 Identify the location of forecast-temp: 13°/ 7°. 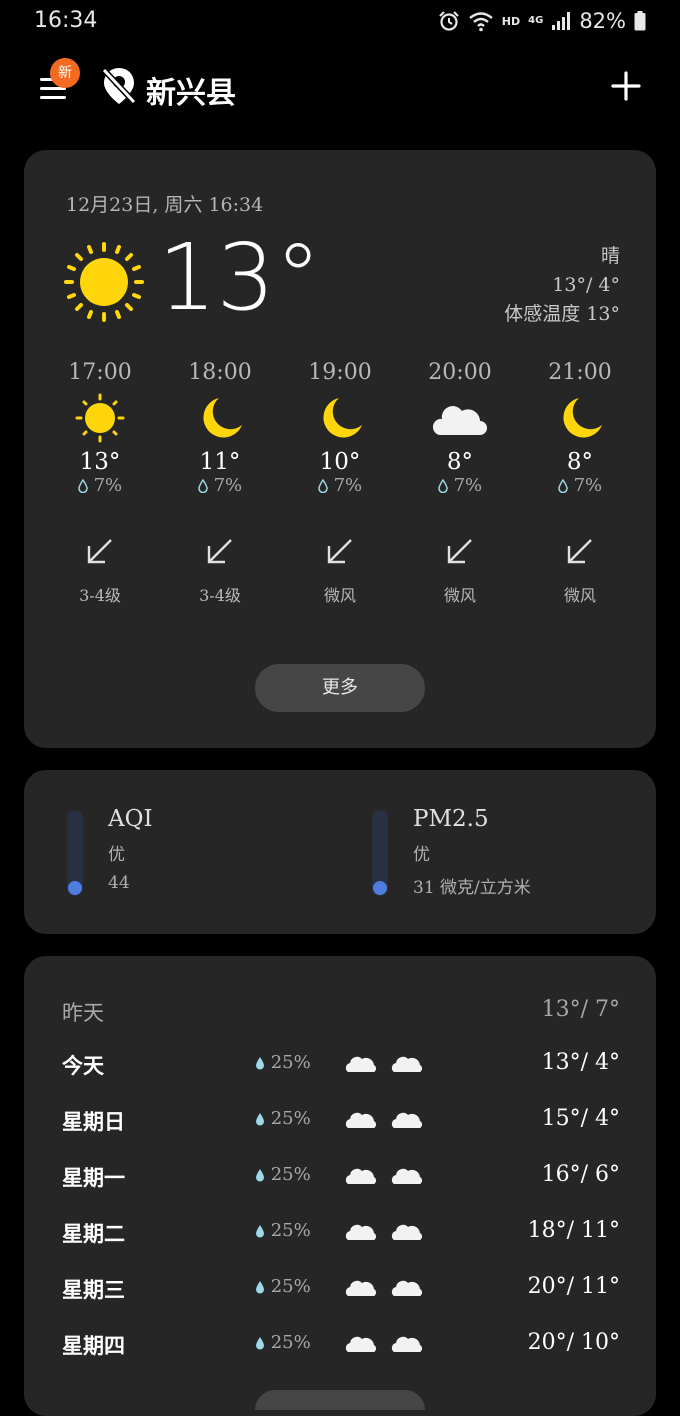
(580, 1009).